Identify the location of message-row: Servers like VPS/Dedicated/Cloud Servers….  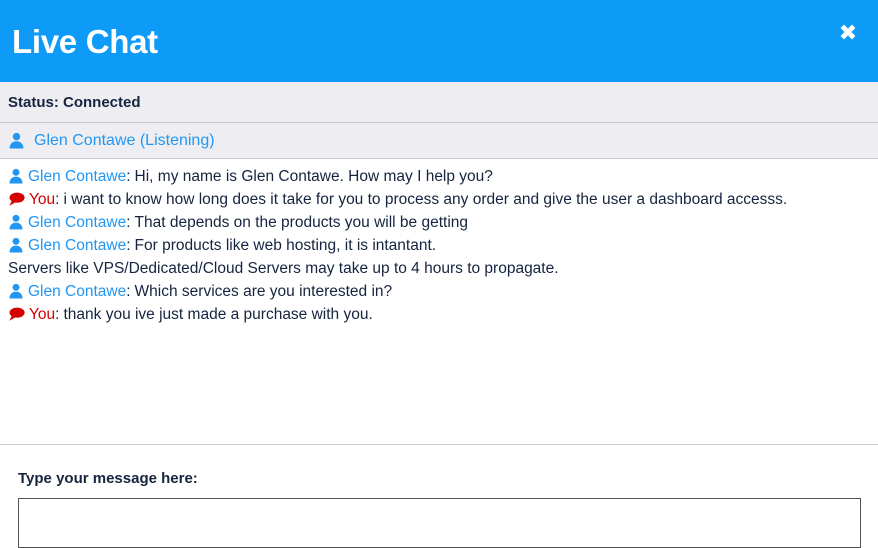
(439, 268).